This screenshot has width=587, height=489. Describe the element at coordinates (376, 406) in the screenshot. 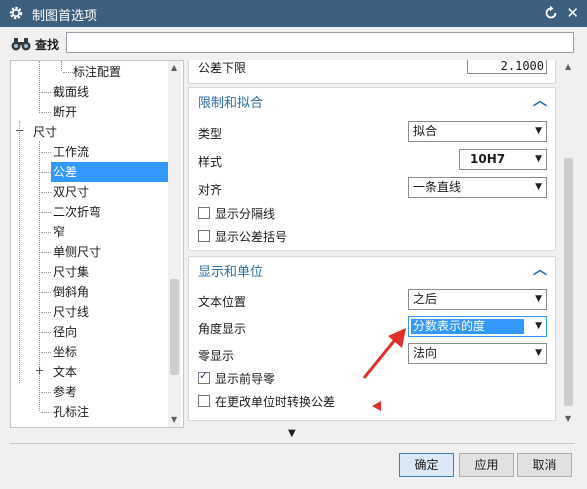

I see `annotation-marker-icon` at that location.